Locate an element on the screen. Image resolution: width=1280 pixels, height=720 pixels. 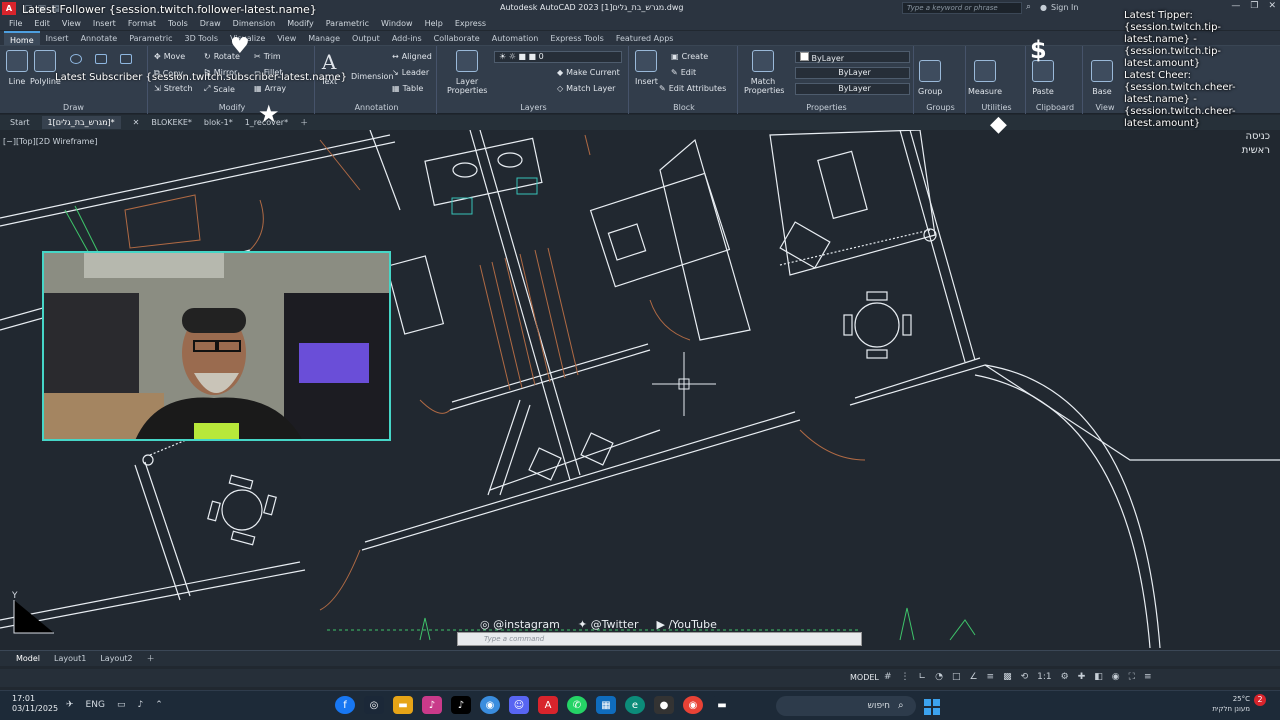
edge-icon: e is located at coordinates (635, 705).